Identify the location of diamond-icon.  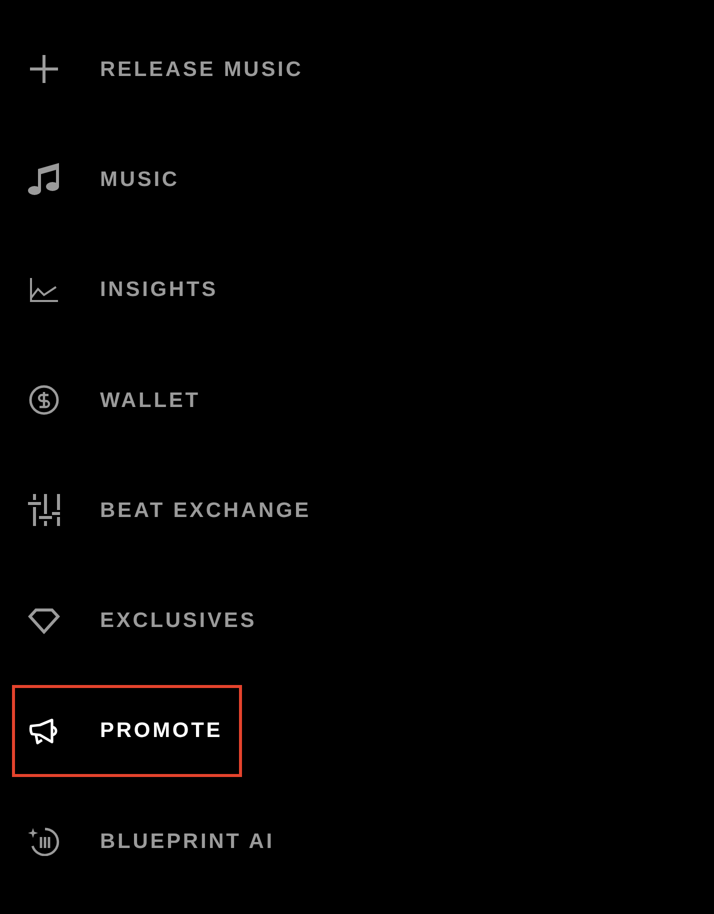
(44, 621).